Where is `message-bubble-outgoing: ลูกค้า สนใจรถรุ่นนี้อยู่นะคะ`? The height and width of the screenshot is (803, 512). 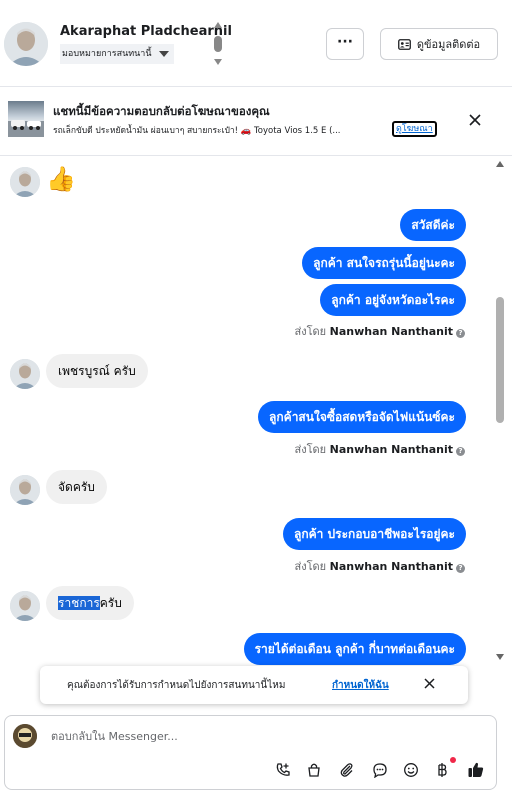
message-bubble-outgoing: ลูกค้า สนใจรถรุ่นนี้อยู่นะคะ is located at coordinates (384, 263).